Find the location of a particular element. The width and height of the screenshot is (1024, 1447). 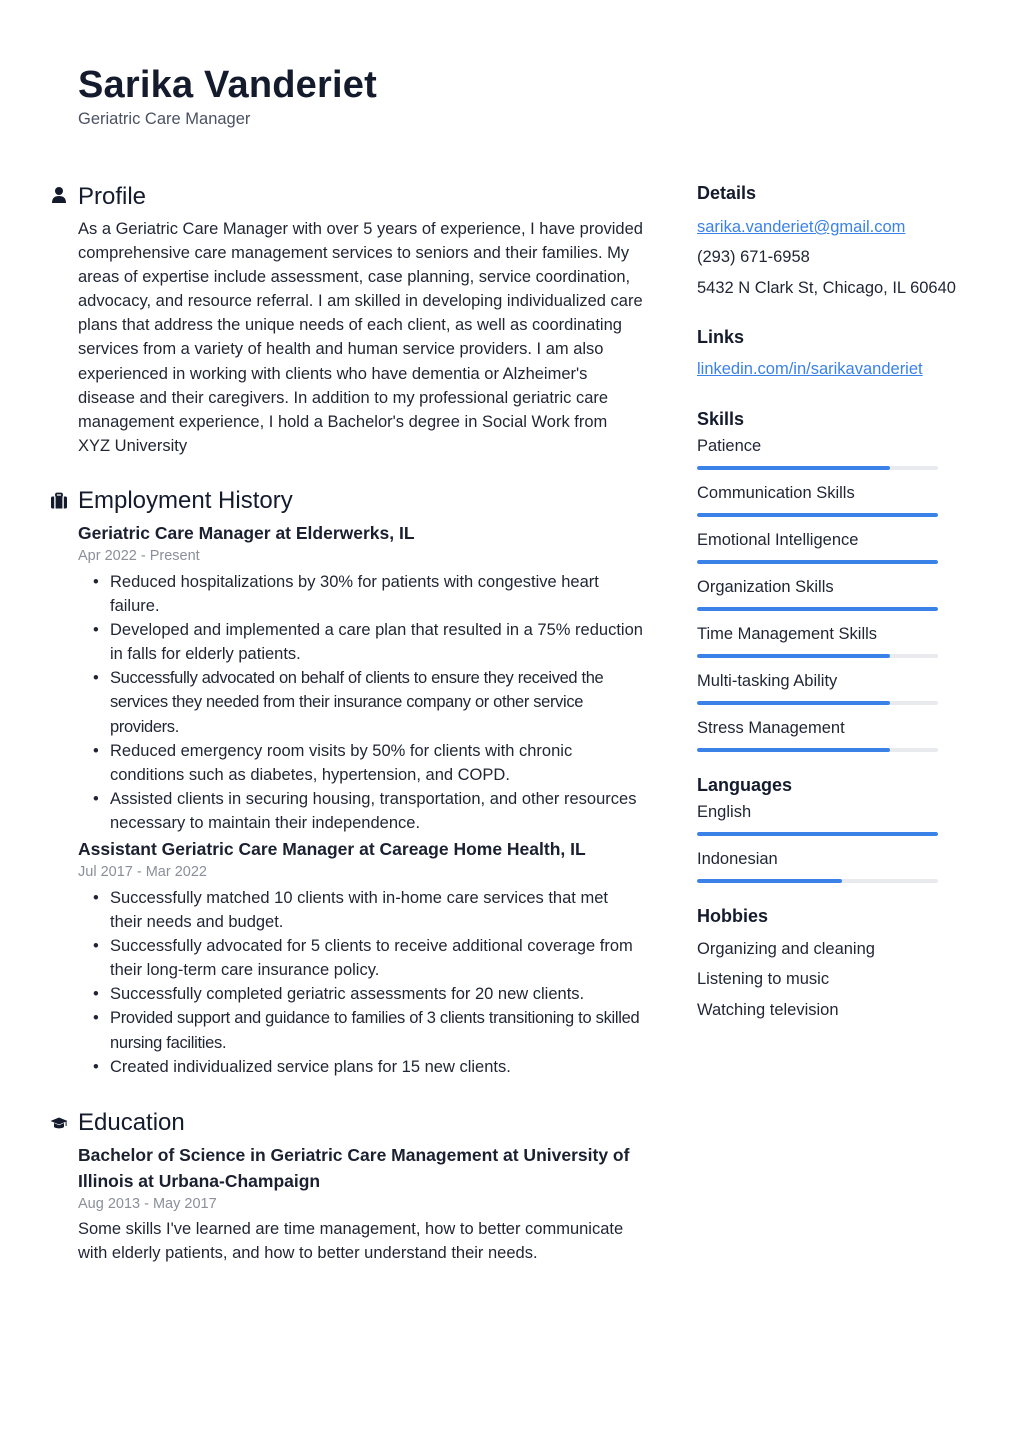

skill-item: Emotional Intelligence is located at coordinates (832, 546).